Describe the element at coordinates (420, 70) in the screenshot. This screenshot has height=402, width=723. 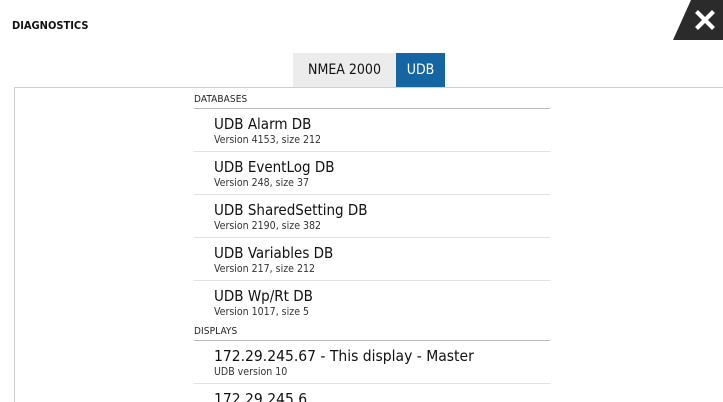
I see `tab-udb: UDB` at that location.